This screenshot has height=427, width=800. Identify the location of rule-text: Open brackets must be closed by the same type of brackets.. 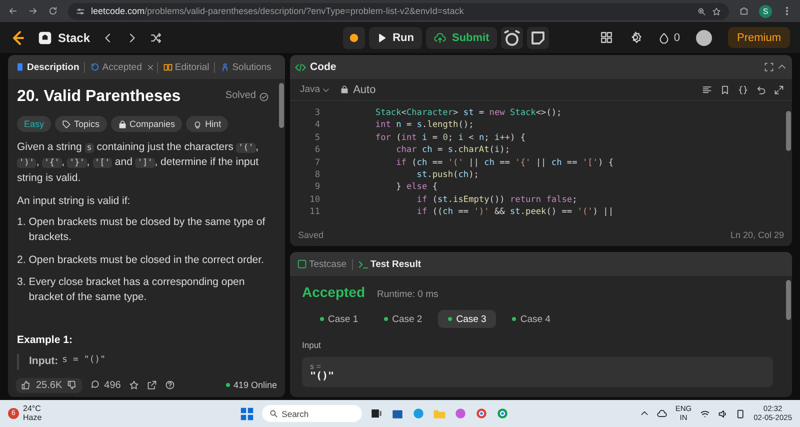
(147, 230).